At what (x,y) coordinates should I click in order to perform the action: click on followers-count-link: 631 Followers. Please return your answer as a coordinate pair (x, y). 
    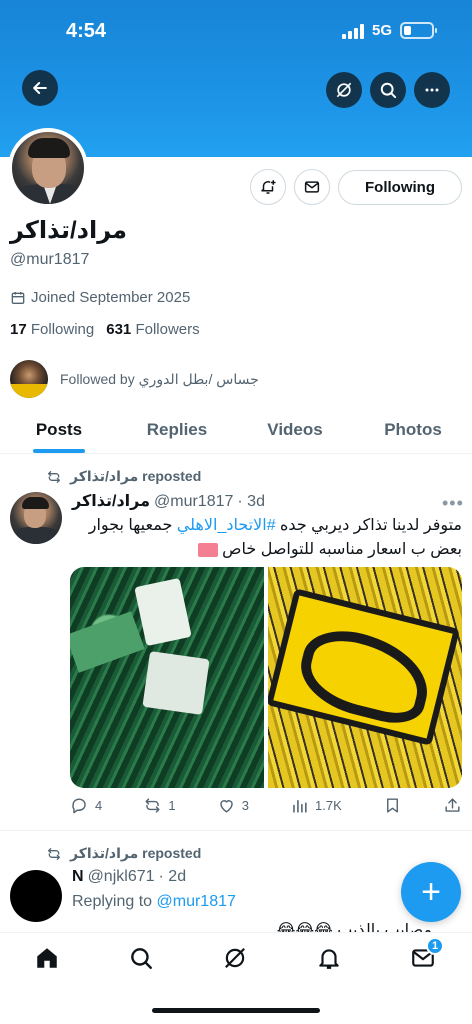
    Looking at the image, I should click on (152, 329).